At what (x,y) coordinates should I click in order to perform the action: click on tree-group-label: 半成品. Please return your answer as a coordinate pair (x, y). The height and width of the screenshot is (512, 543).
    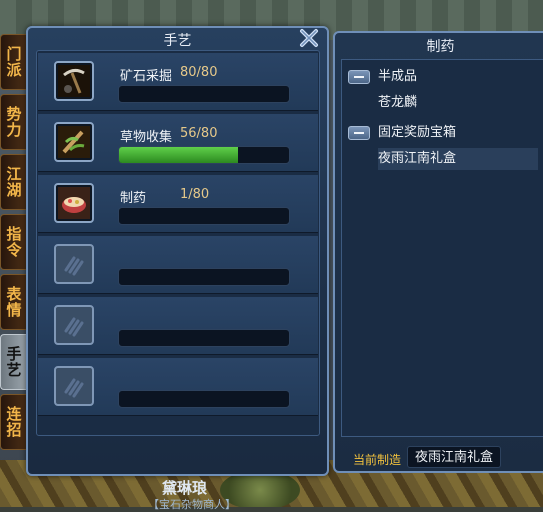
    Looking at the image, I should click on (398, 76).